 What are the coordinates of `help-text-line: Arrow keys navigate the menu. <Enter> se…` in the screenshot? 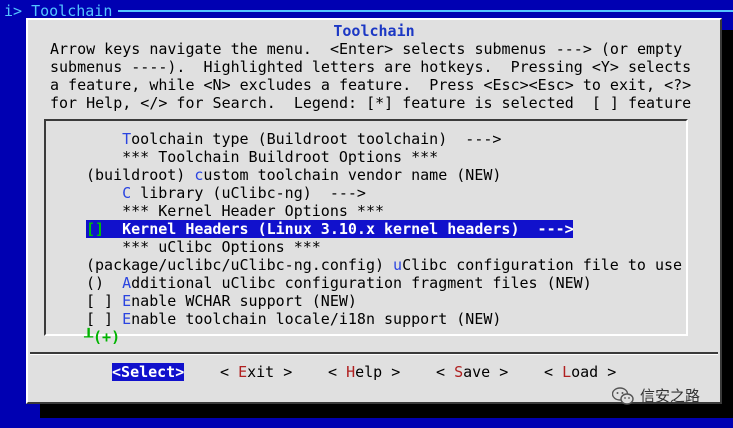 It's located at (366, 49).